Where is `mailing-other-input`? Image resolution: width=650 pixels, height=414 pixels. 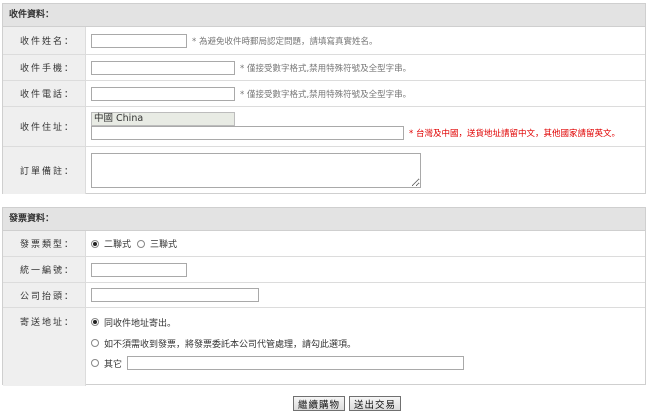 mailing-other-input is located at coordinates (296, 363).